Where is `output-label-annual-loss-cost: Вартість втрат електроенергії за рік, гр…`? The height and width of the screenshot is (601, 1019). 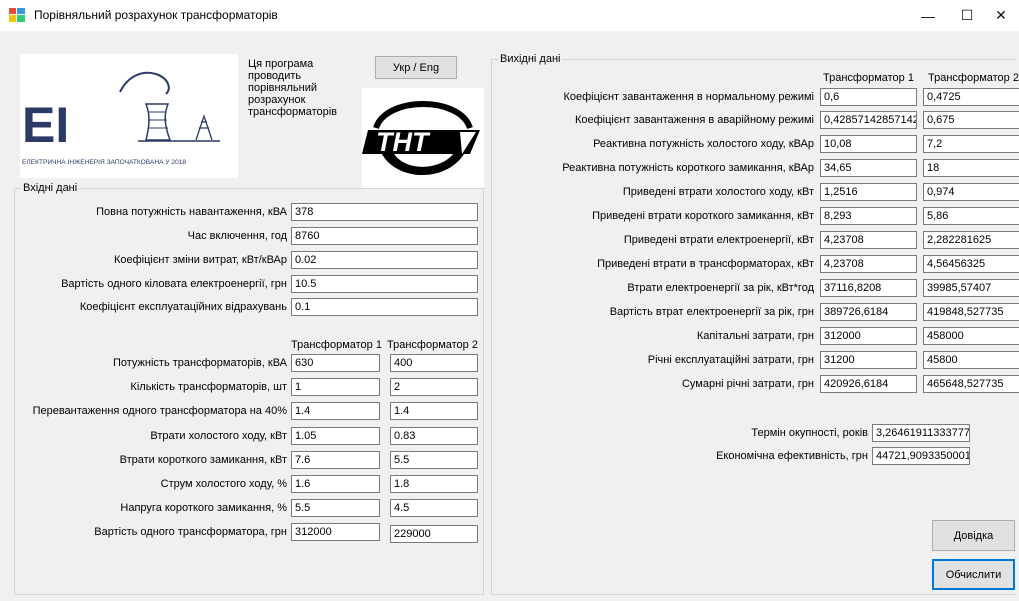
output-label-annual-loss-cost: Вартість втрат електроенергії за рік, гр… is located at coordinates (711, 312).